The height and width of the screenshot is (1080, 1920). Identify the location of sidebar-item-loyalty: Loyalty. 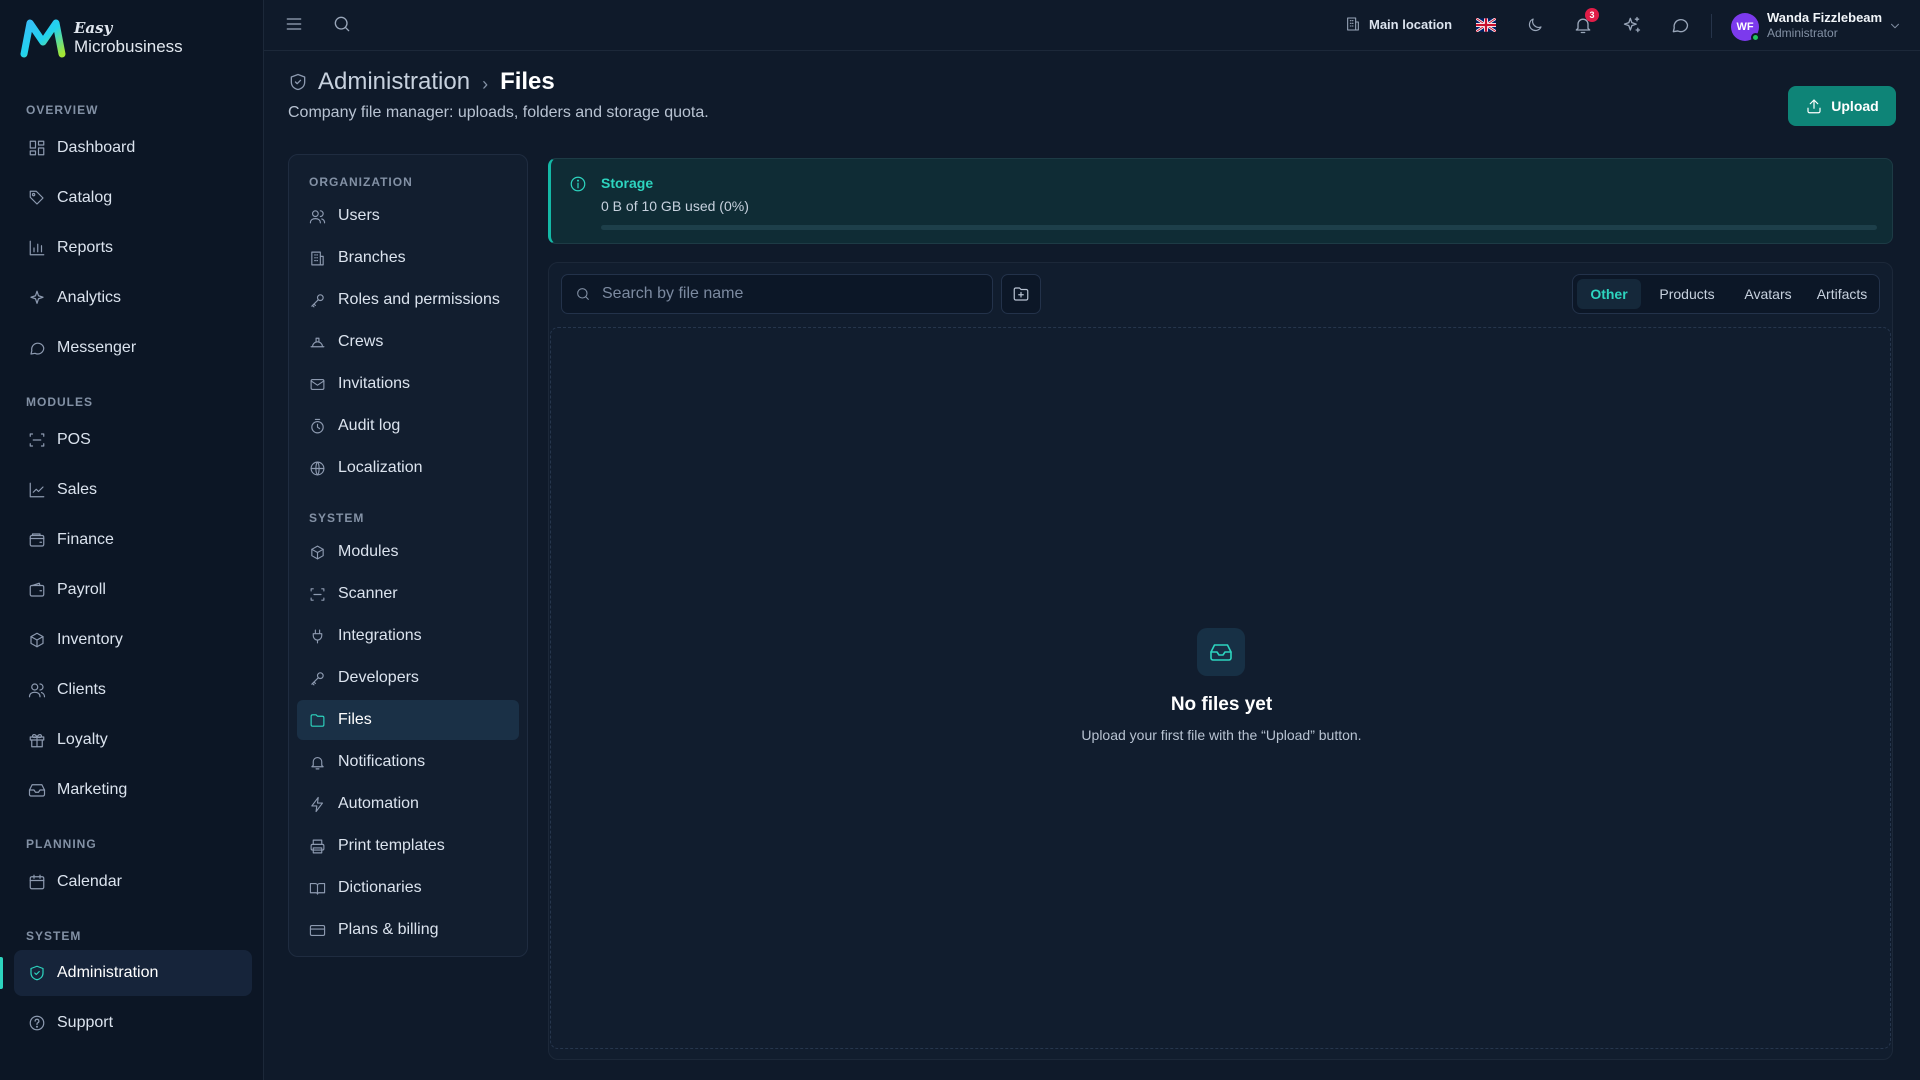
(133, 740).